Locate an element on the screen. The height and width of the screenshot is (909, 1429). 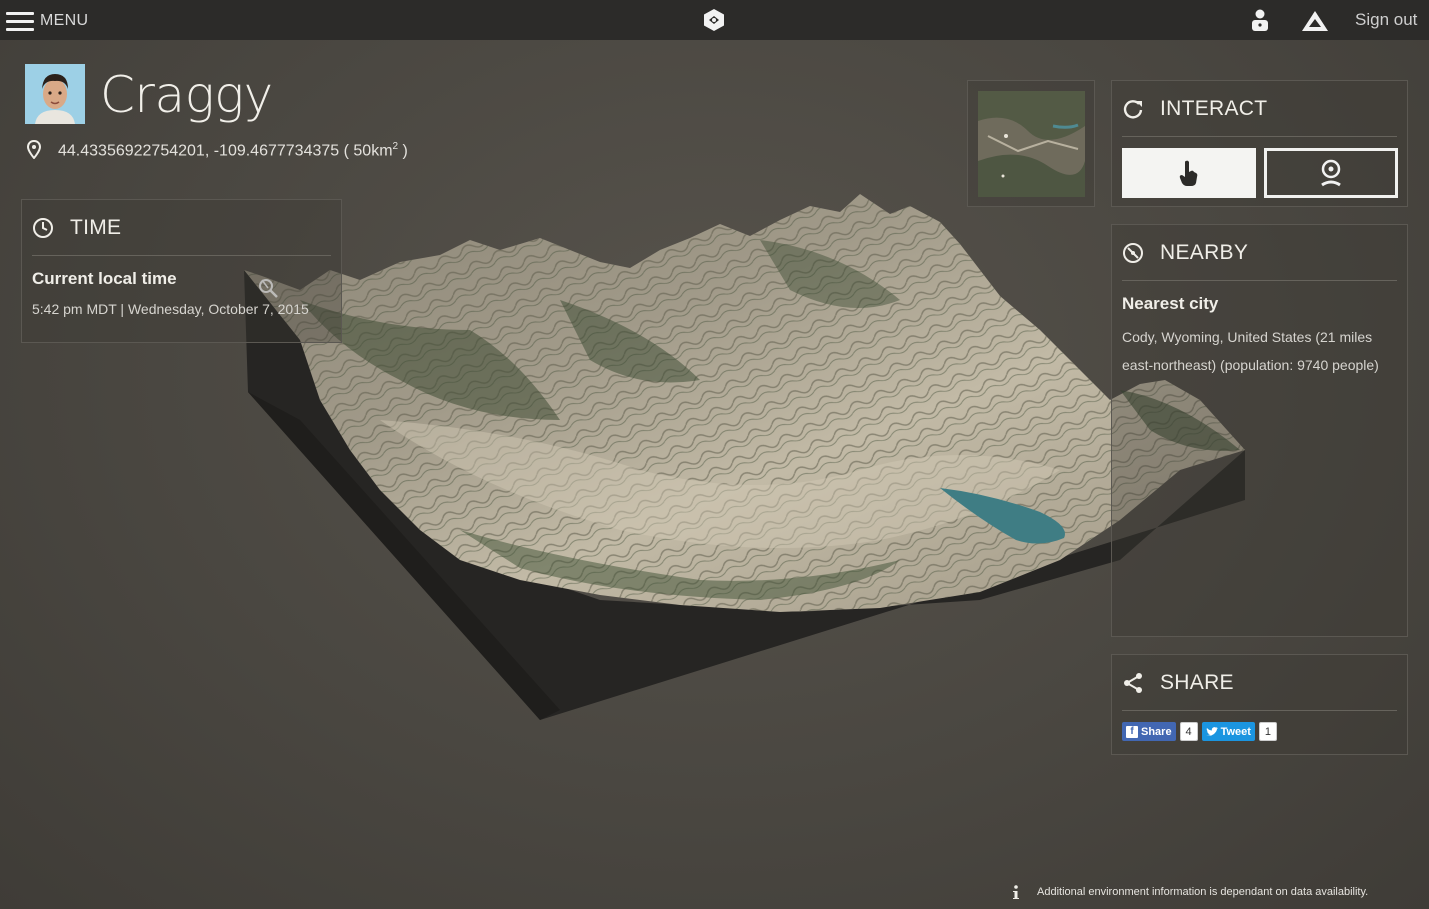
touch-mode-button is located at coordinates (1189, 173).